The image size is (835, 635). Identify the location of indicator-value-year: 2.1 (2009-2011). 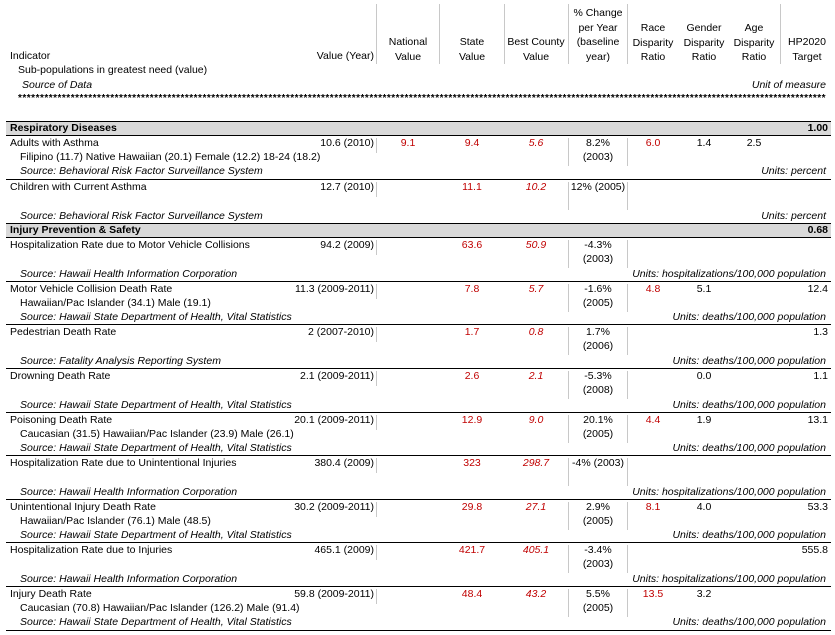
(337, 376).